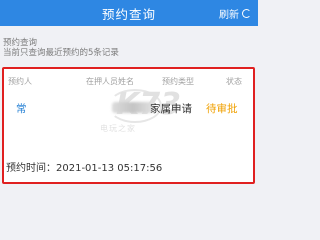 The width and height of the screenshot is (320, 240). Describe the element at coordinates (109, 168) in the screenshot. I see `time-value: 2021-01-13 05:17:56` at that location.